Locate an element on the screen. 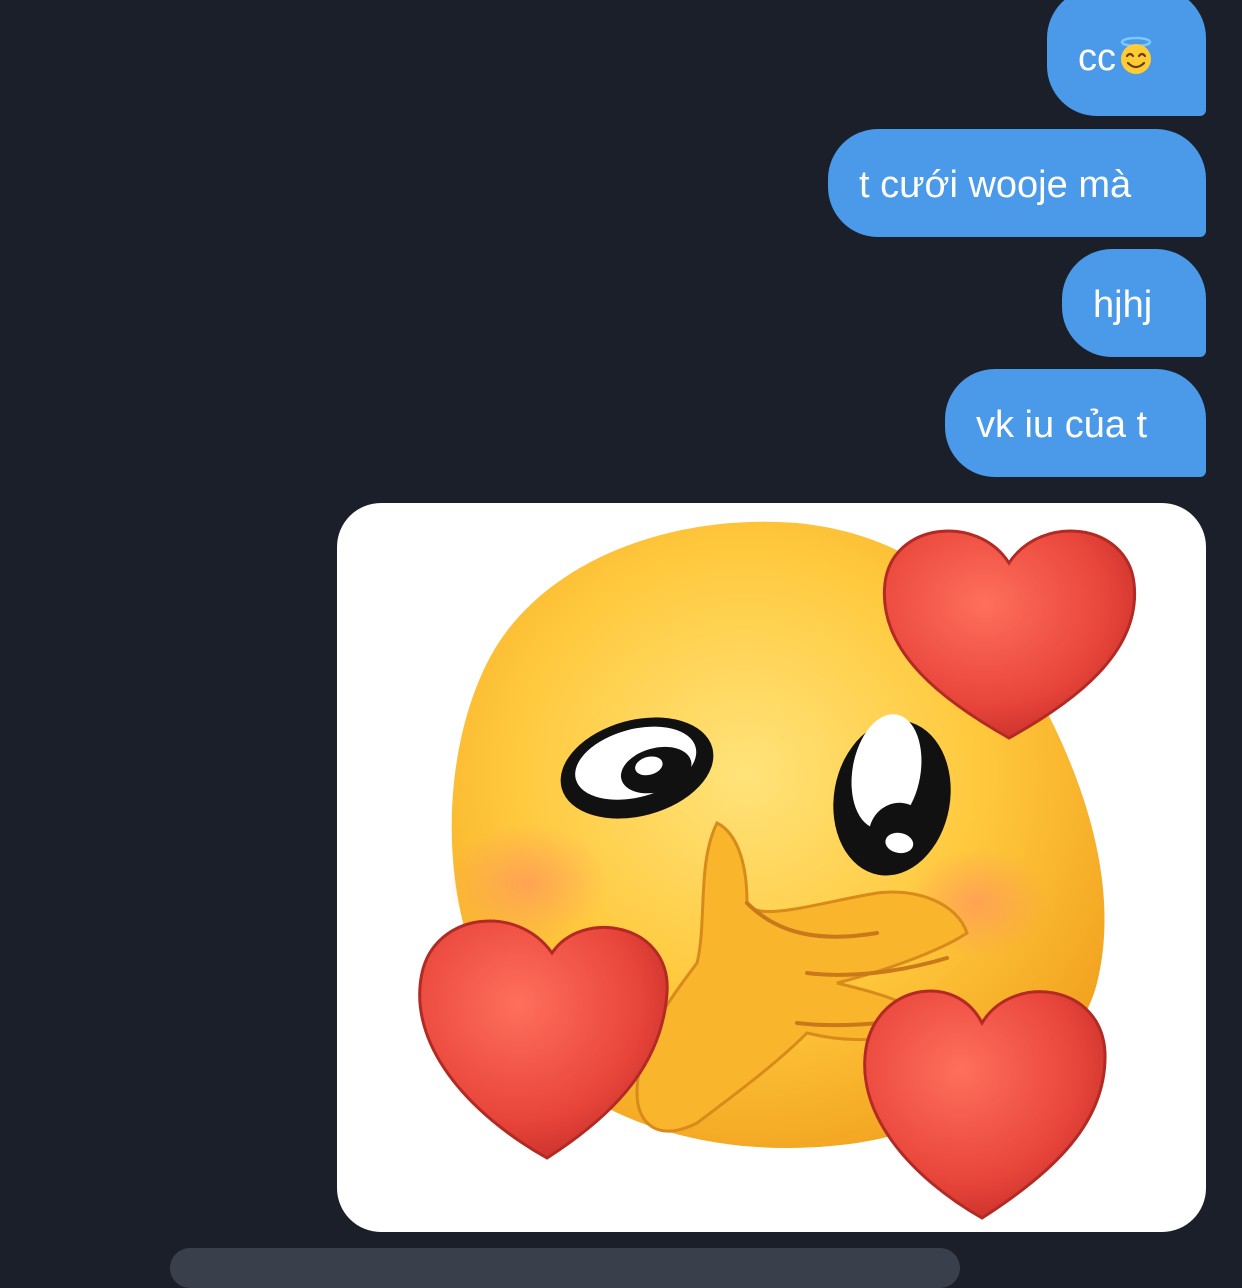 This screenshot has width=1242, height=1288. message-text: vk iu của t is located at coordinates (1062, 425).